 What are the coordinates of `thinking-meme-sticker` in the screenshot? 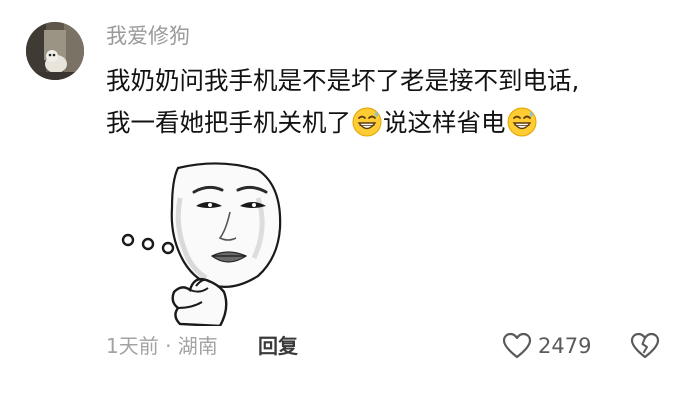 It's located at (196, 243).